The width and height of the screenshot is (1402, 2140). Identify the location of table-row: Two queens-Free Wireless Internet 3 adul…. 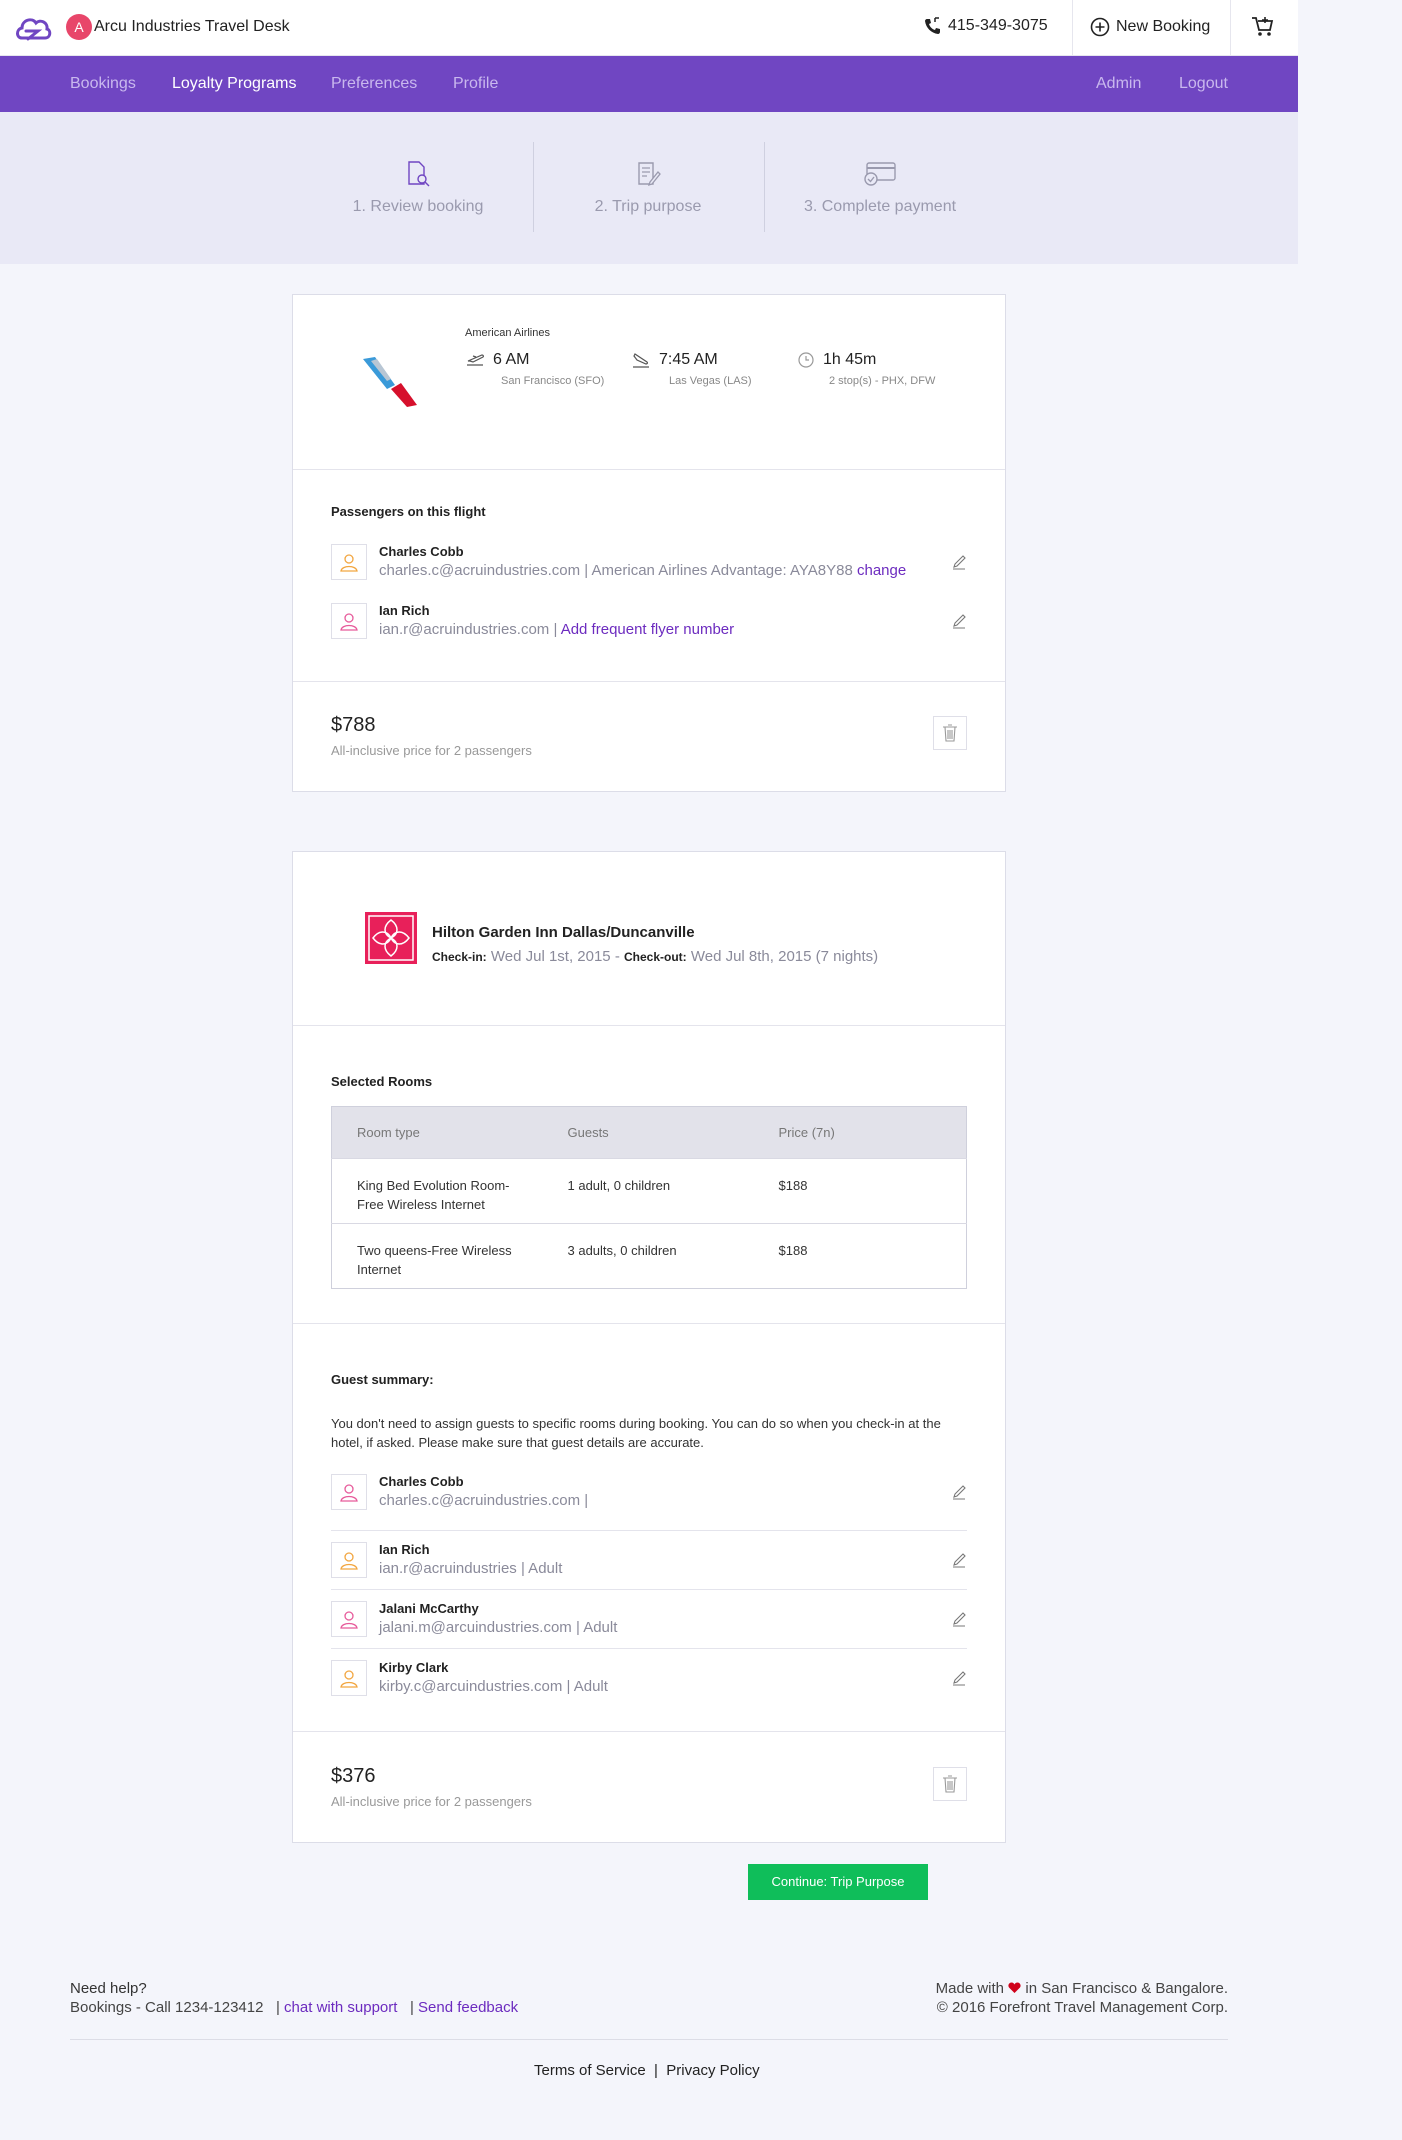
(649, 1256).